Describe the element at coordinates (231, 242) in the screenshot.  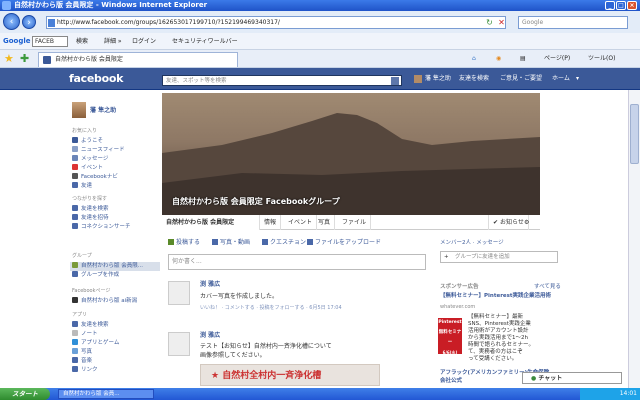
I see `composer-photo: 写真・動画` at that location.